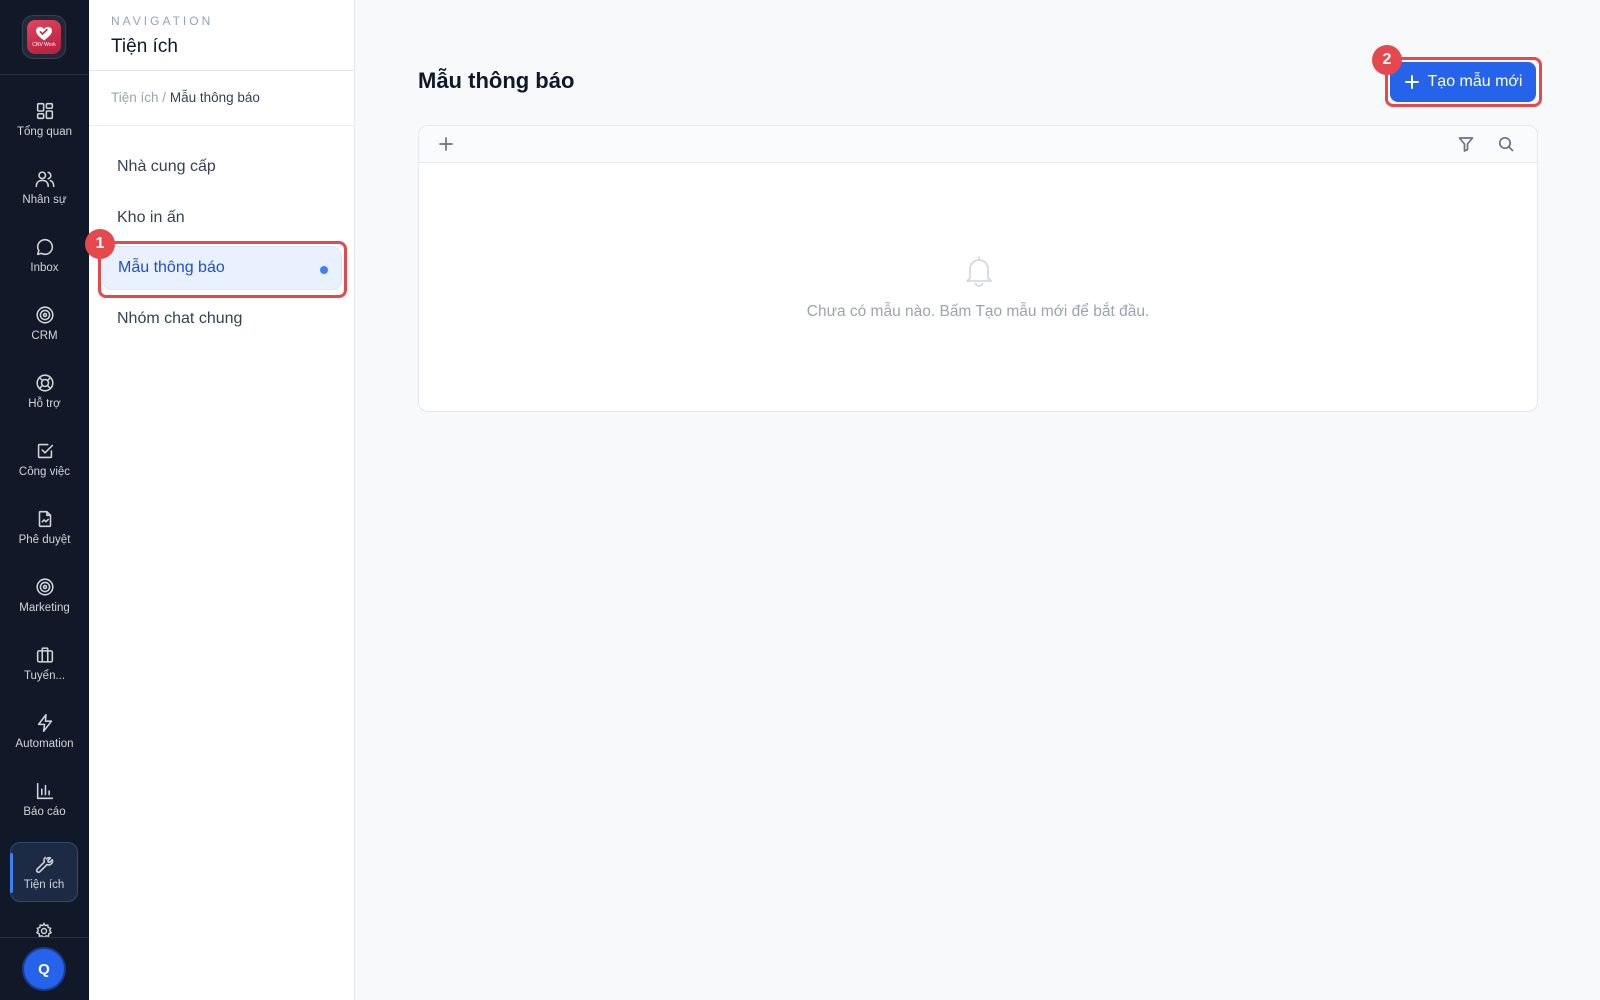 This screenshot has width=1600, height=1000. Describe the element at coordinates (44, 812) in the screenshot. I see `rail-item-label: Báo cáo` at that location.